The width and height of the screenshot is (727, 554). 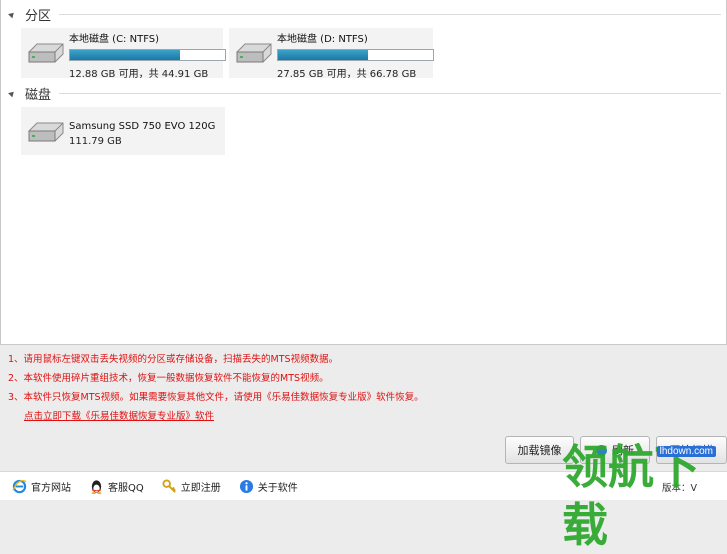 I want to click on note-2: 2、本软件使用碎片重组技术，恢复一般数据恢复软件不能恢复的MTS视频。, so click(x=168, y=378).